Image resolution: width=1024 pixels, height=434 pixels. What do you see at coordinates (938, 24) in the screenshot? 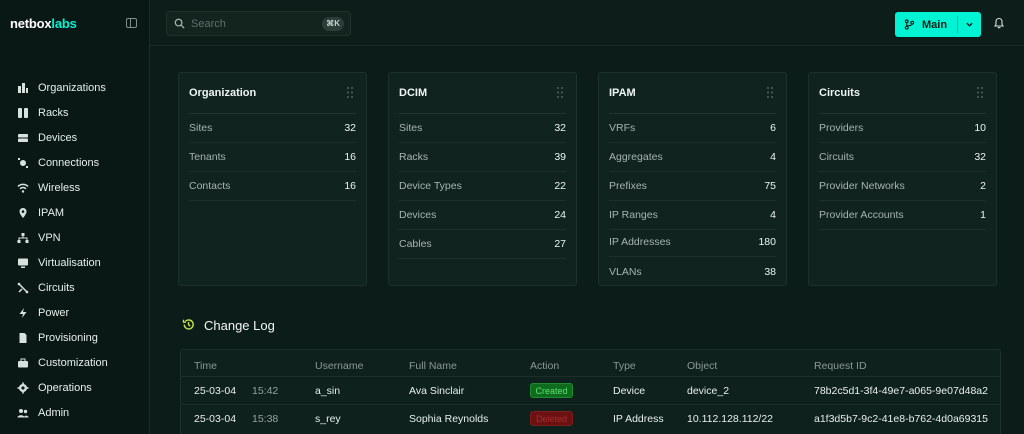
I see `branch-selector-button: Main` at bounding box center [938, 24].